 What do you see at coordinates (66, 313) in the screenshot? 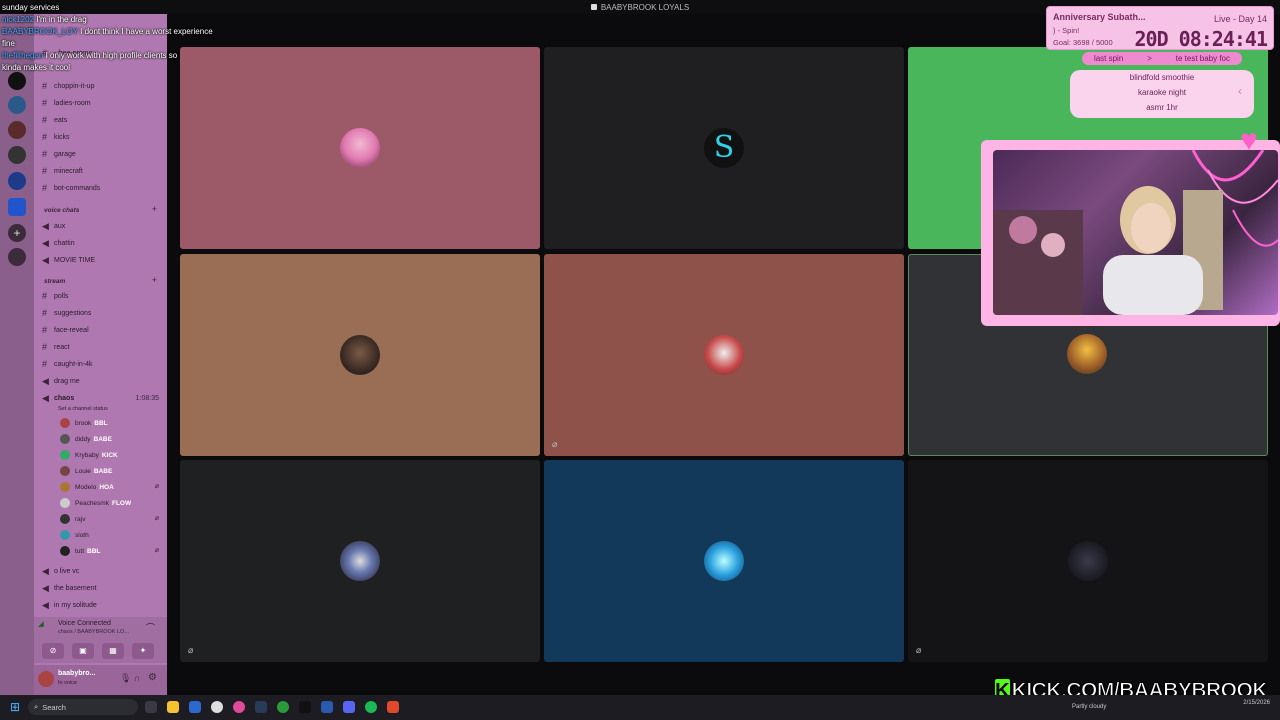
I see `channel-item: # suggestions` at bounding box center [66, 313].